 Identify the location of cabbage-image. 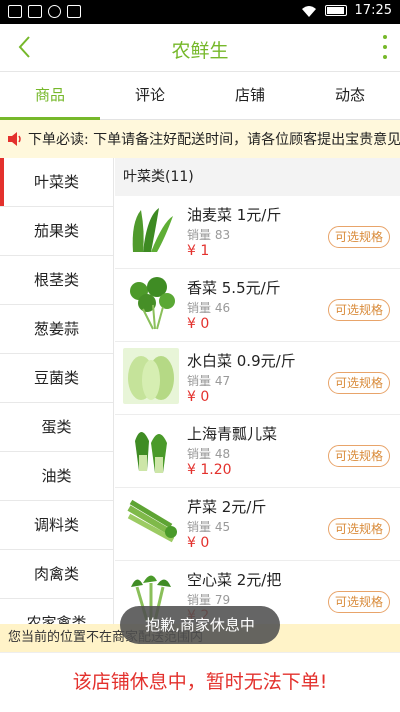
(151, 376).